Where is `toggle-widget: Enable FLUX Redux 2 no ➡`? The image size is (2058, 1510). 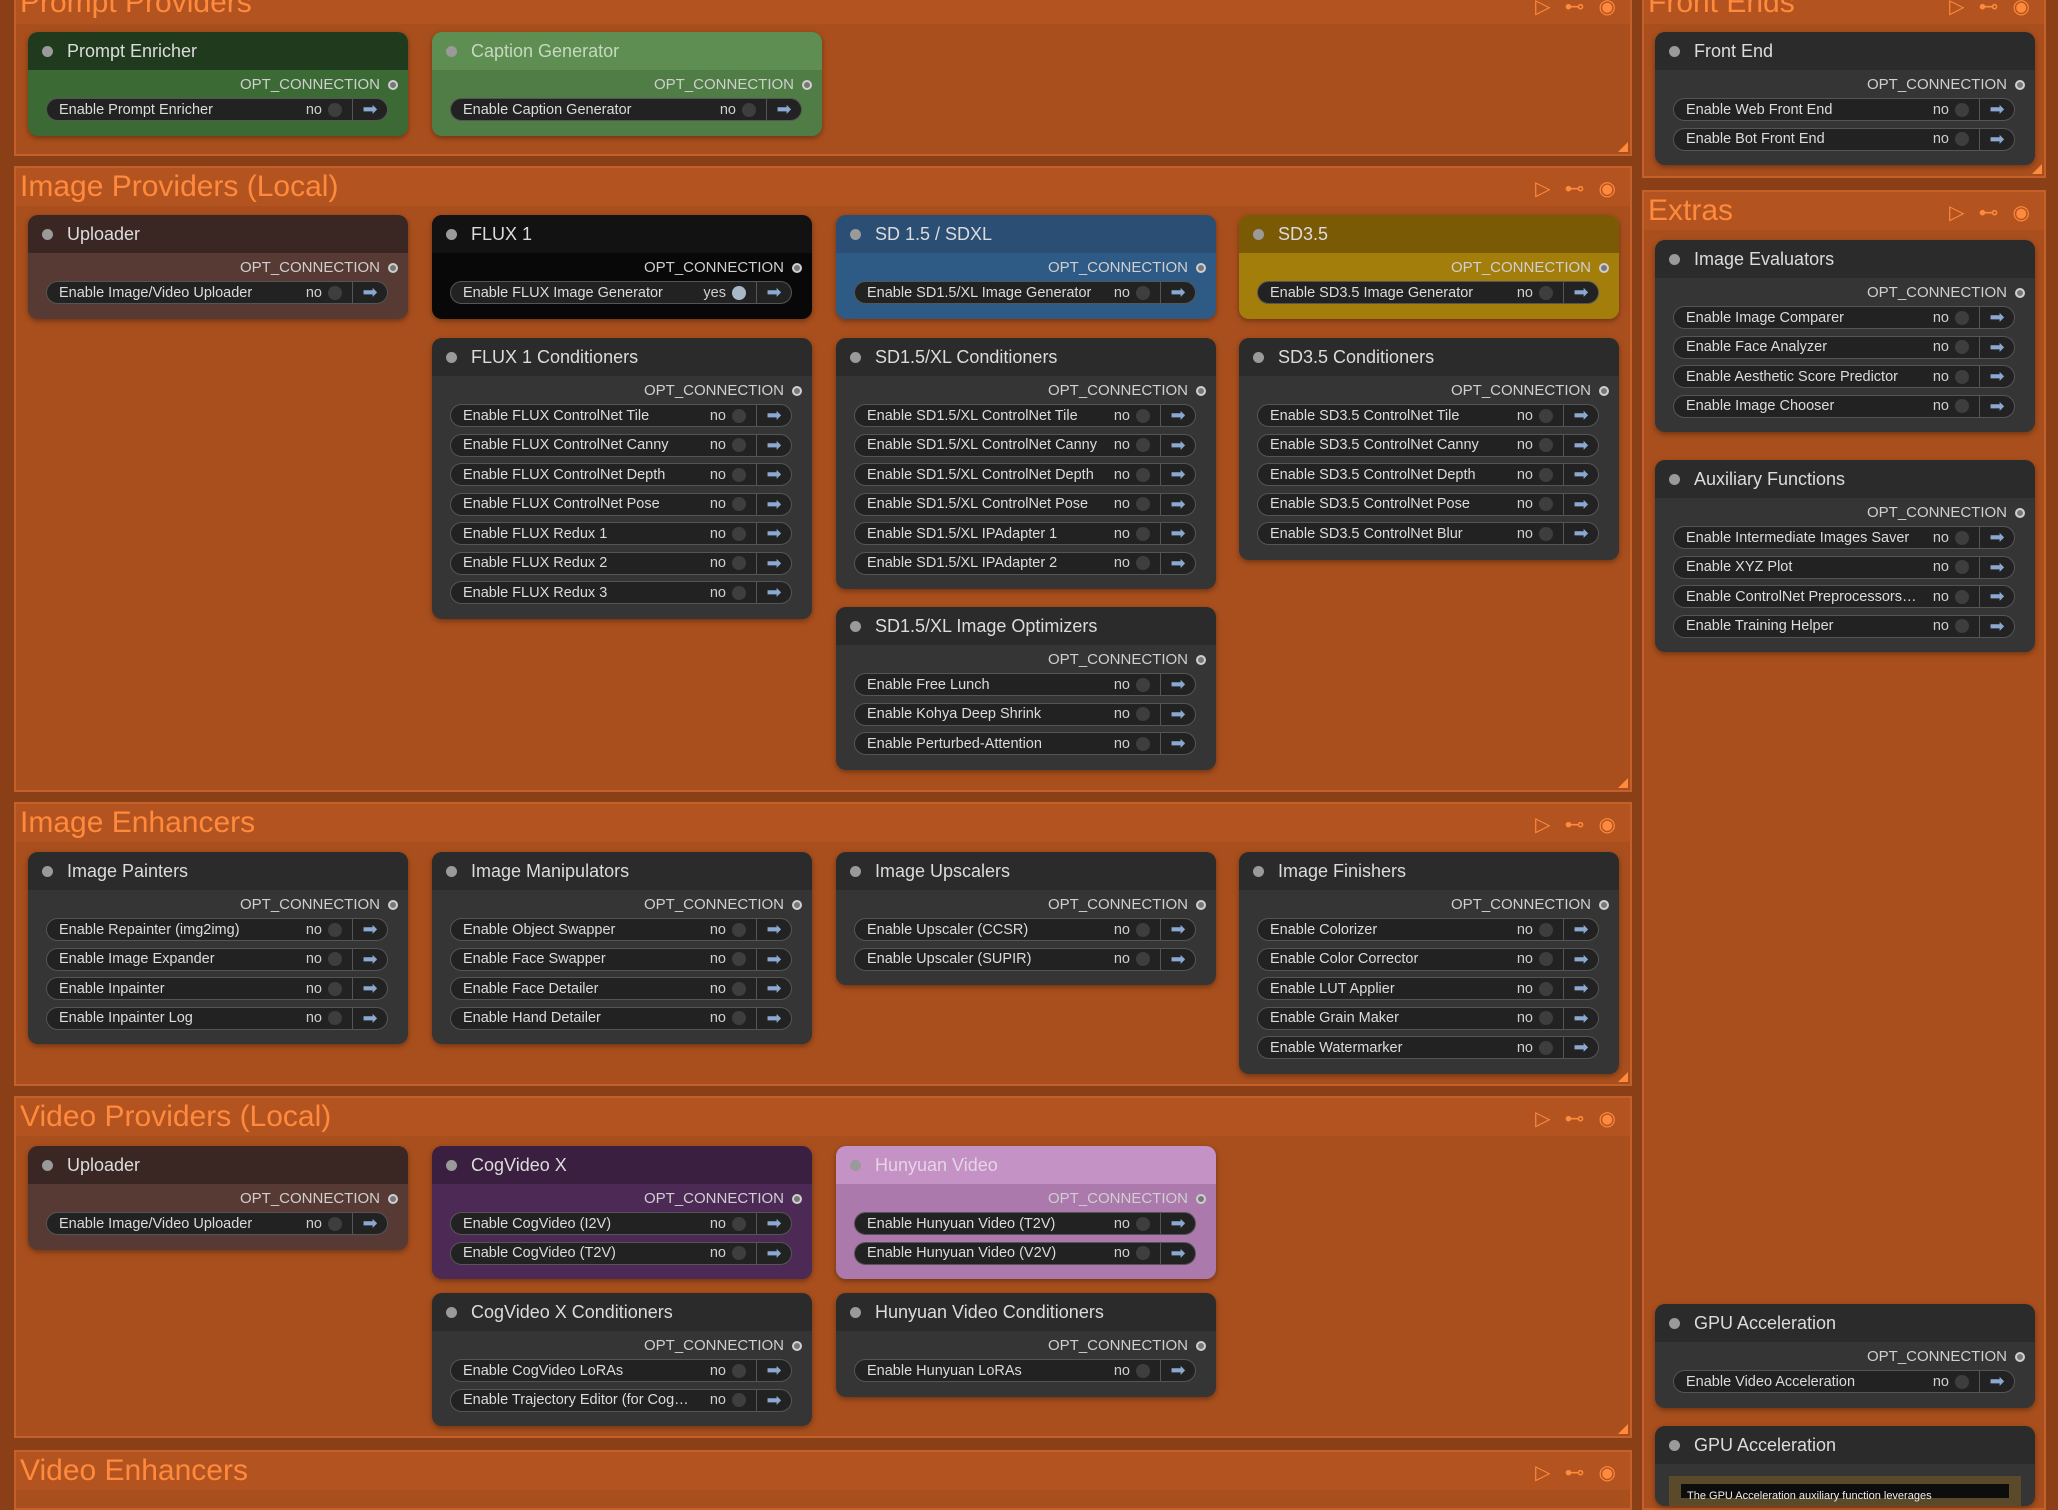 toggle-widget: Enable FLUX Redux 2 no ➡ is located at coordinates (621, 563).